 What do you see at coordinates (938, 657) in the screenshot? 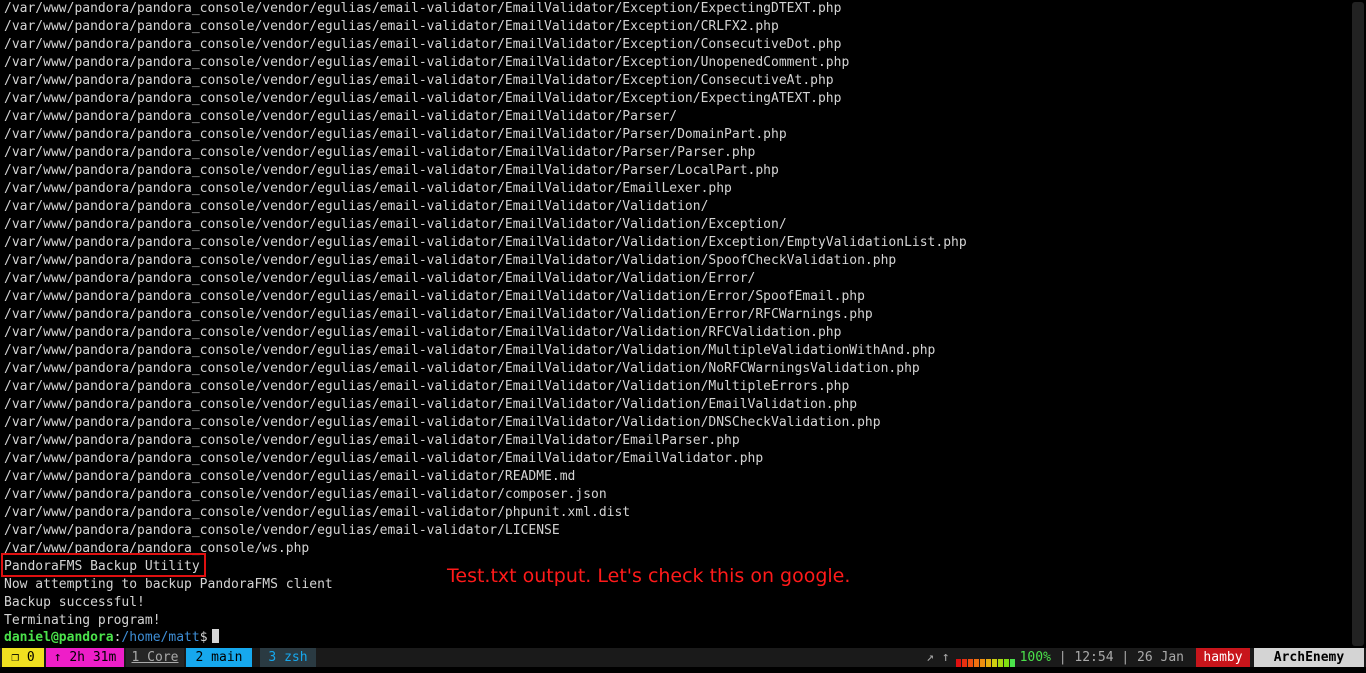
I see `upload-arrow-icon: ↗ ↑` at bounding box center [938, 657].